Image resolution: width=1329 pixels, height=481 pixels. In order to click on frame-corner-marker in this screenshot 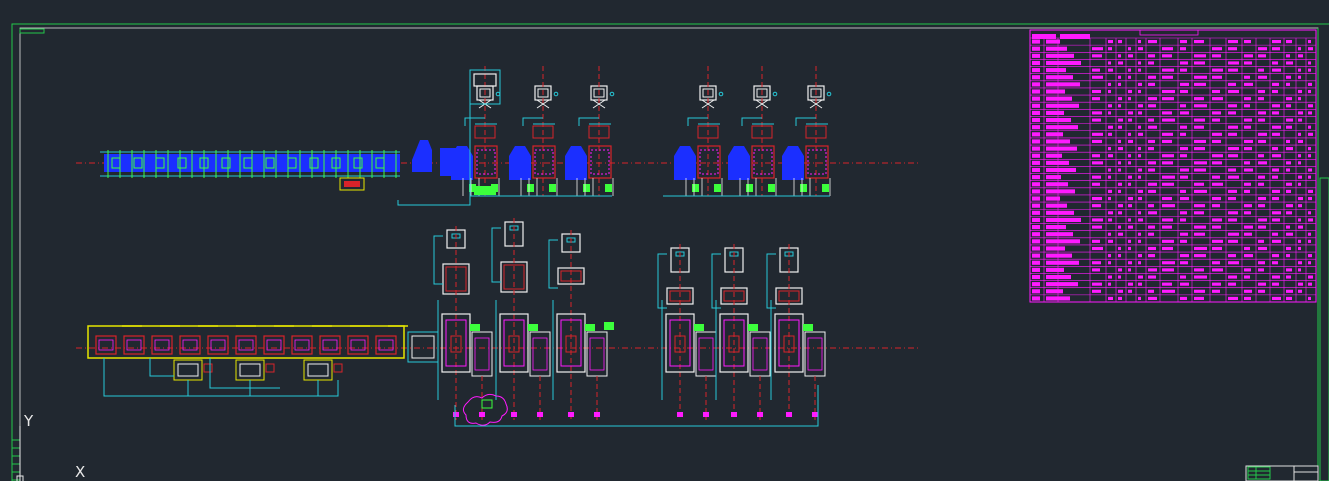, I will do `click(32, 31)`.